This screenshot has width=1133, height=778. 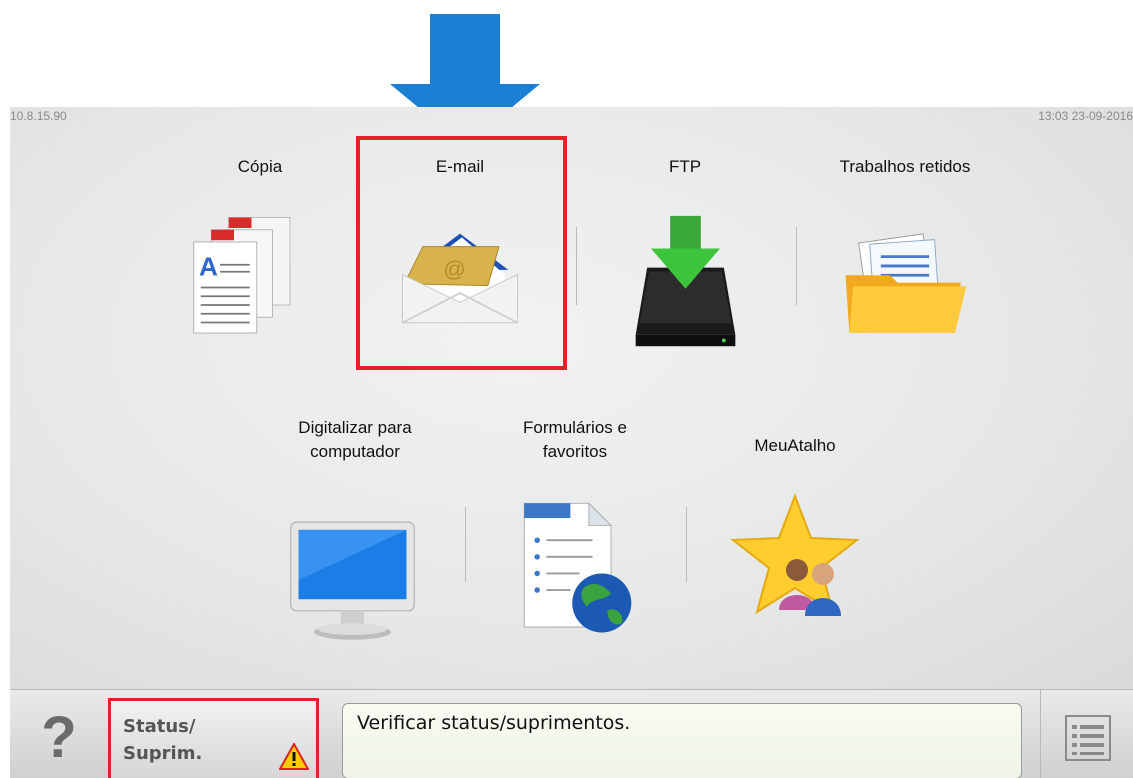 I want to click on tile-ftp: FTP, so click(x=685, y=257).